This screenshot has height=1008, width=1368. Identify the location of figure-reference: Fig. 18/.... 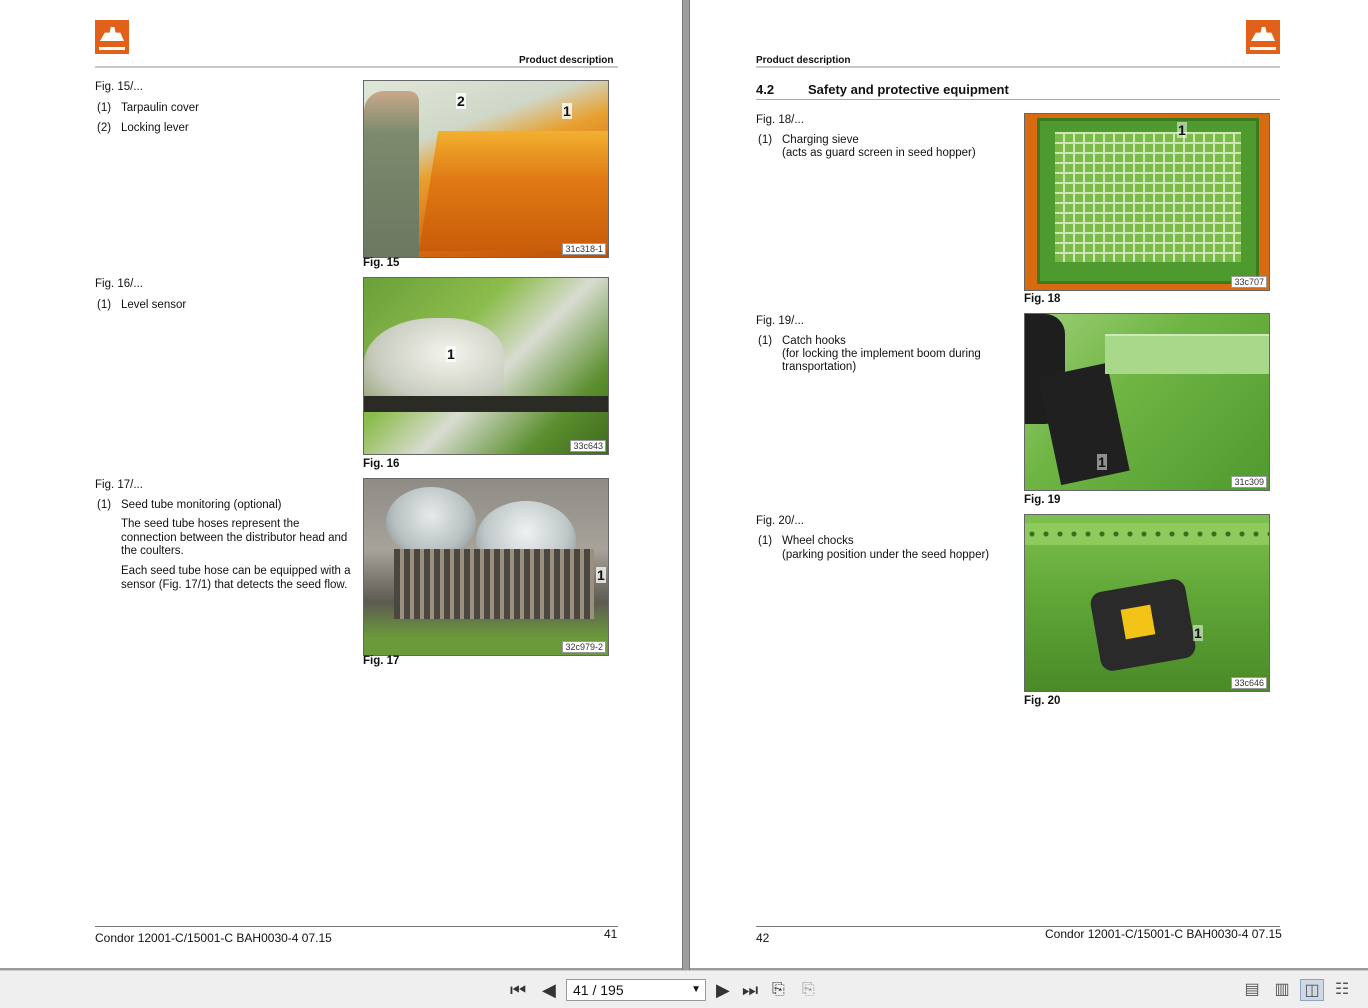
(780, 120).